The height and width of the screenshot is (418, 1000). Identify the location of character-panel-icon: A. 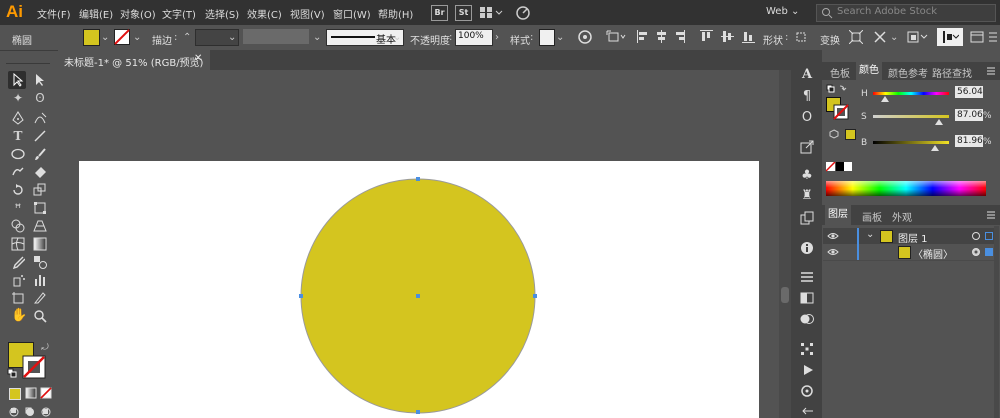
(807, 75).